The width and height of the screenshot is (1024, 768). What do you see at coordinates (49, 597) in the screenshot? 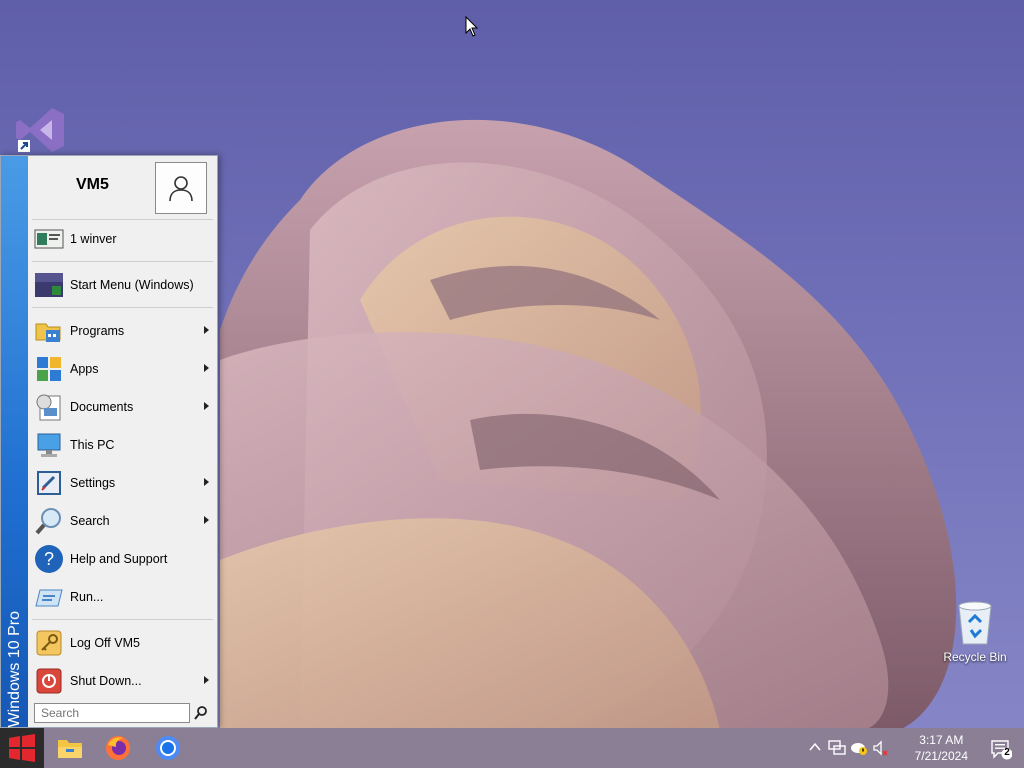
I see `run-icon` at bounding box center [49, 597].